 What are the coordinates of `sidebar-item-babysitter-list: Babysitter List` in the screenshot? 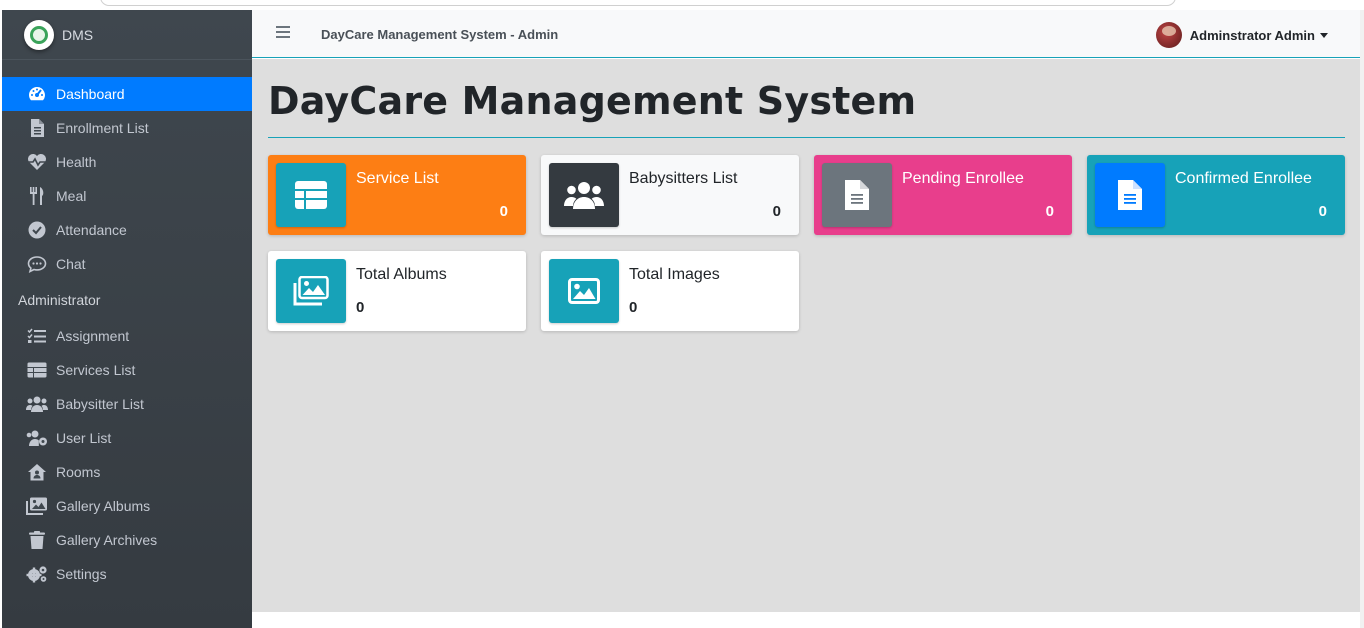 It's located at (127, 404).